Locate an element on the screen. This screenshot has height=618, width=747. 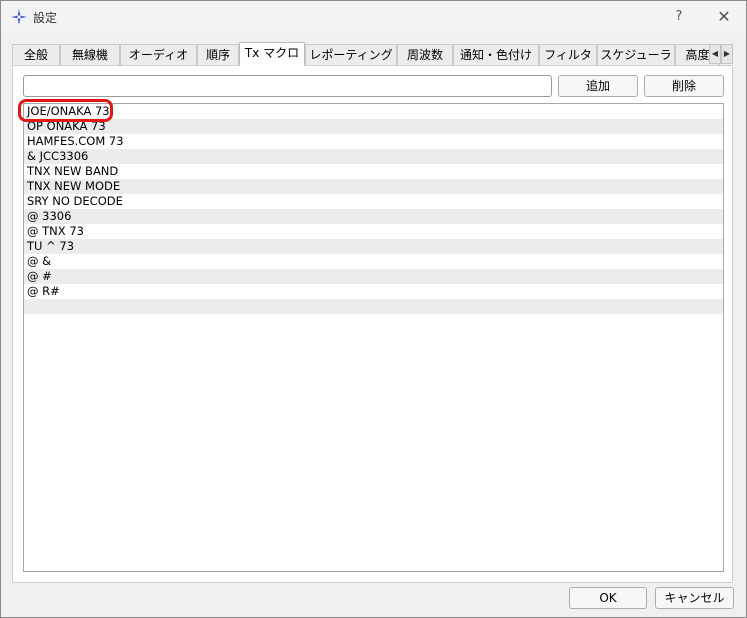
list-item is located at coordinates (373, 306).